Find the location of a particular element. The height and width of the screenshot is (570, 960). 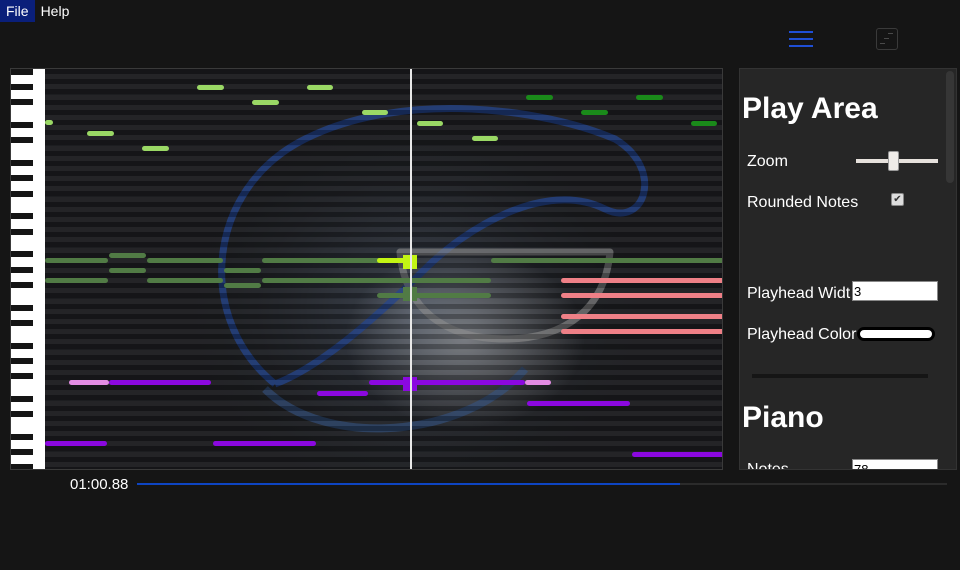

zoom-slider-thumb is located at coordinates (893, 161).